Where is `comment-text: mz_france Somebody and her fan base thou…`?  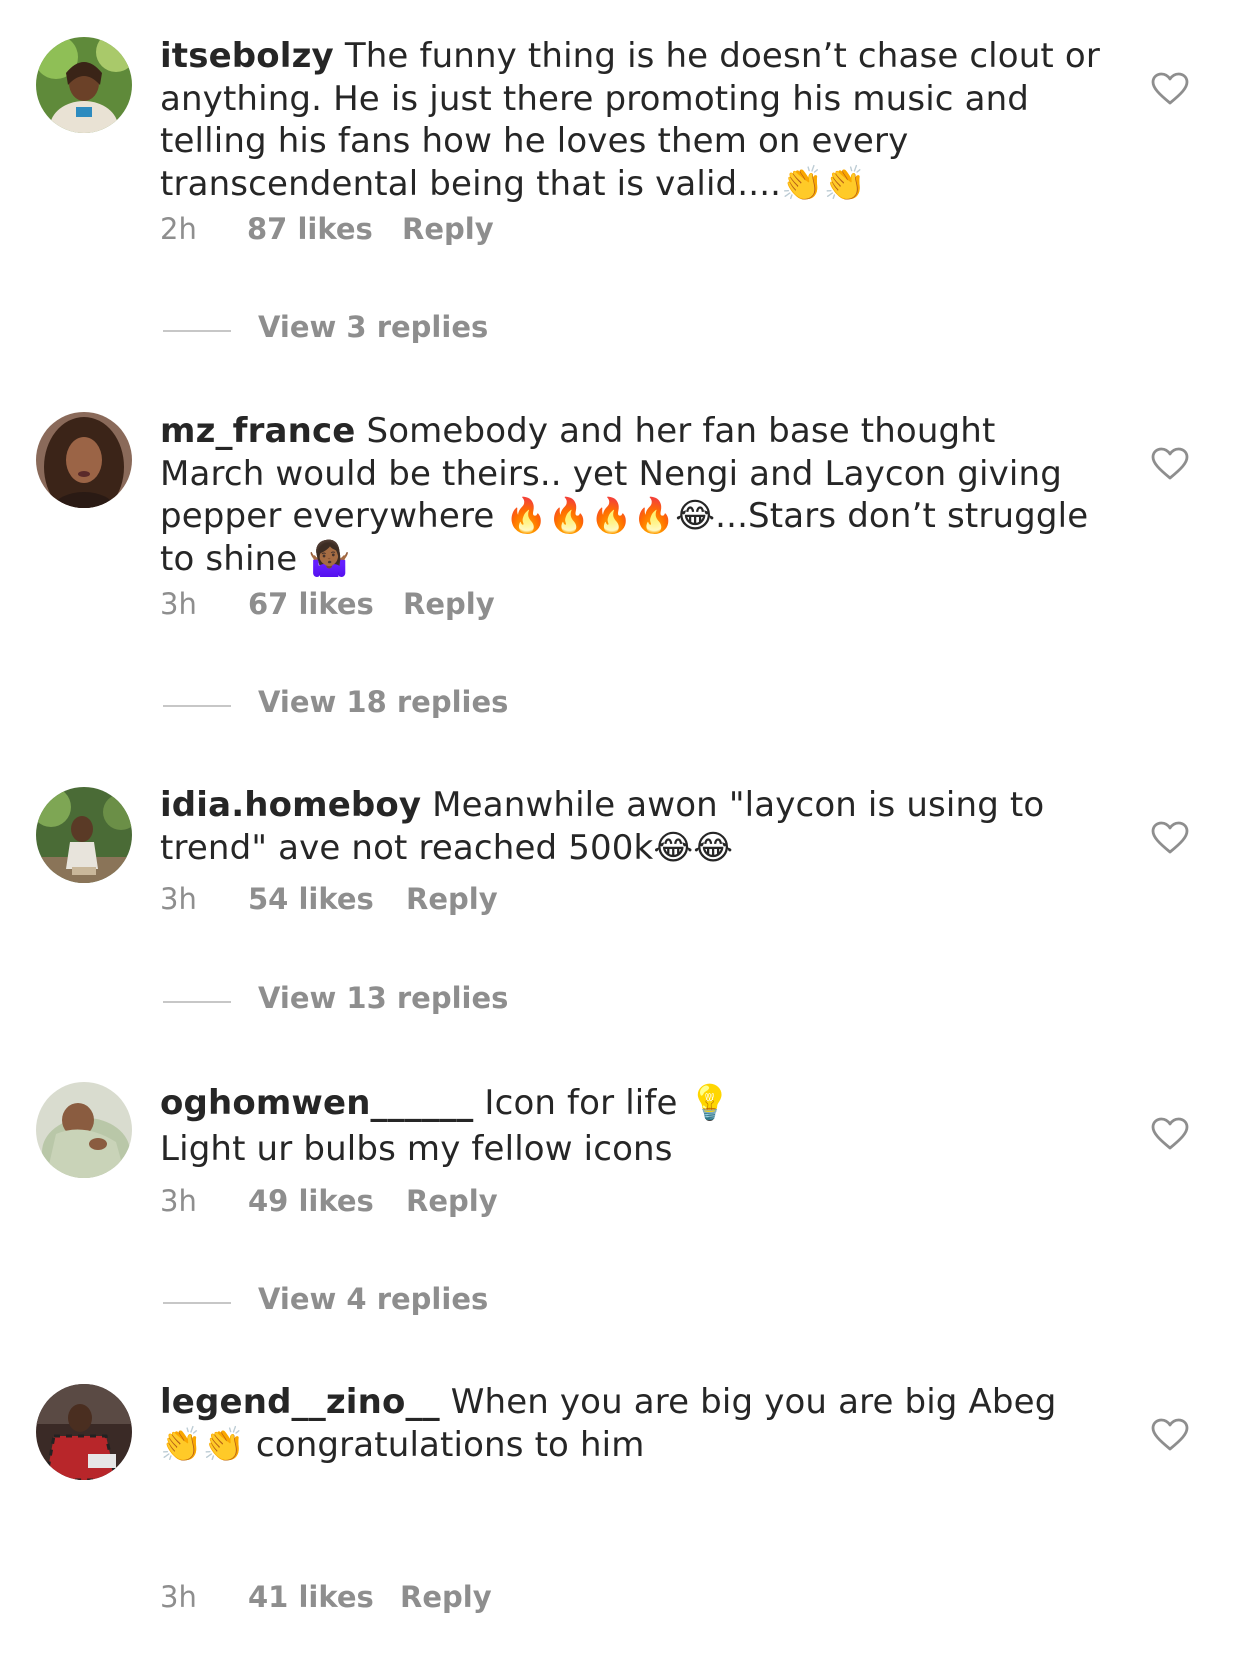
comment-text: mz_france Somebody and her fan base thou… is located at coordinates (630, 495).